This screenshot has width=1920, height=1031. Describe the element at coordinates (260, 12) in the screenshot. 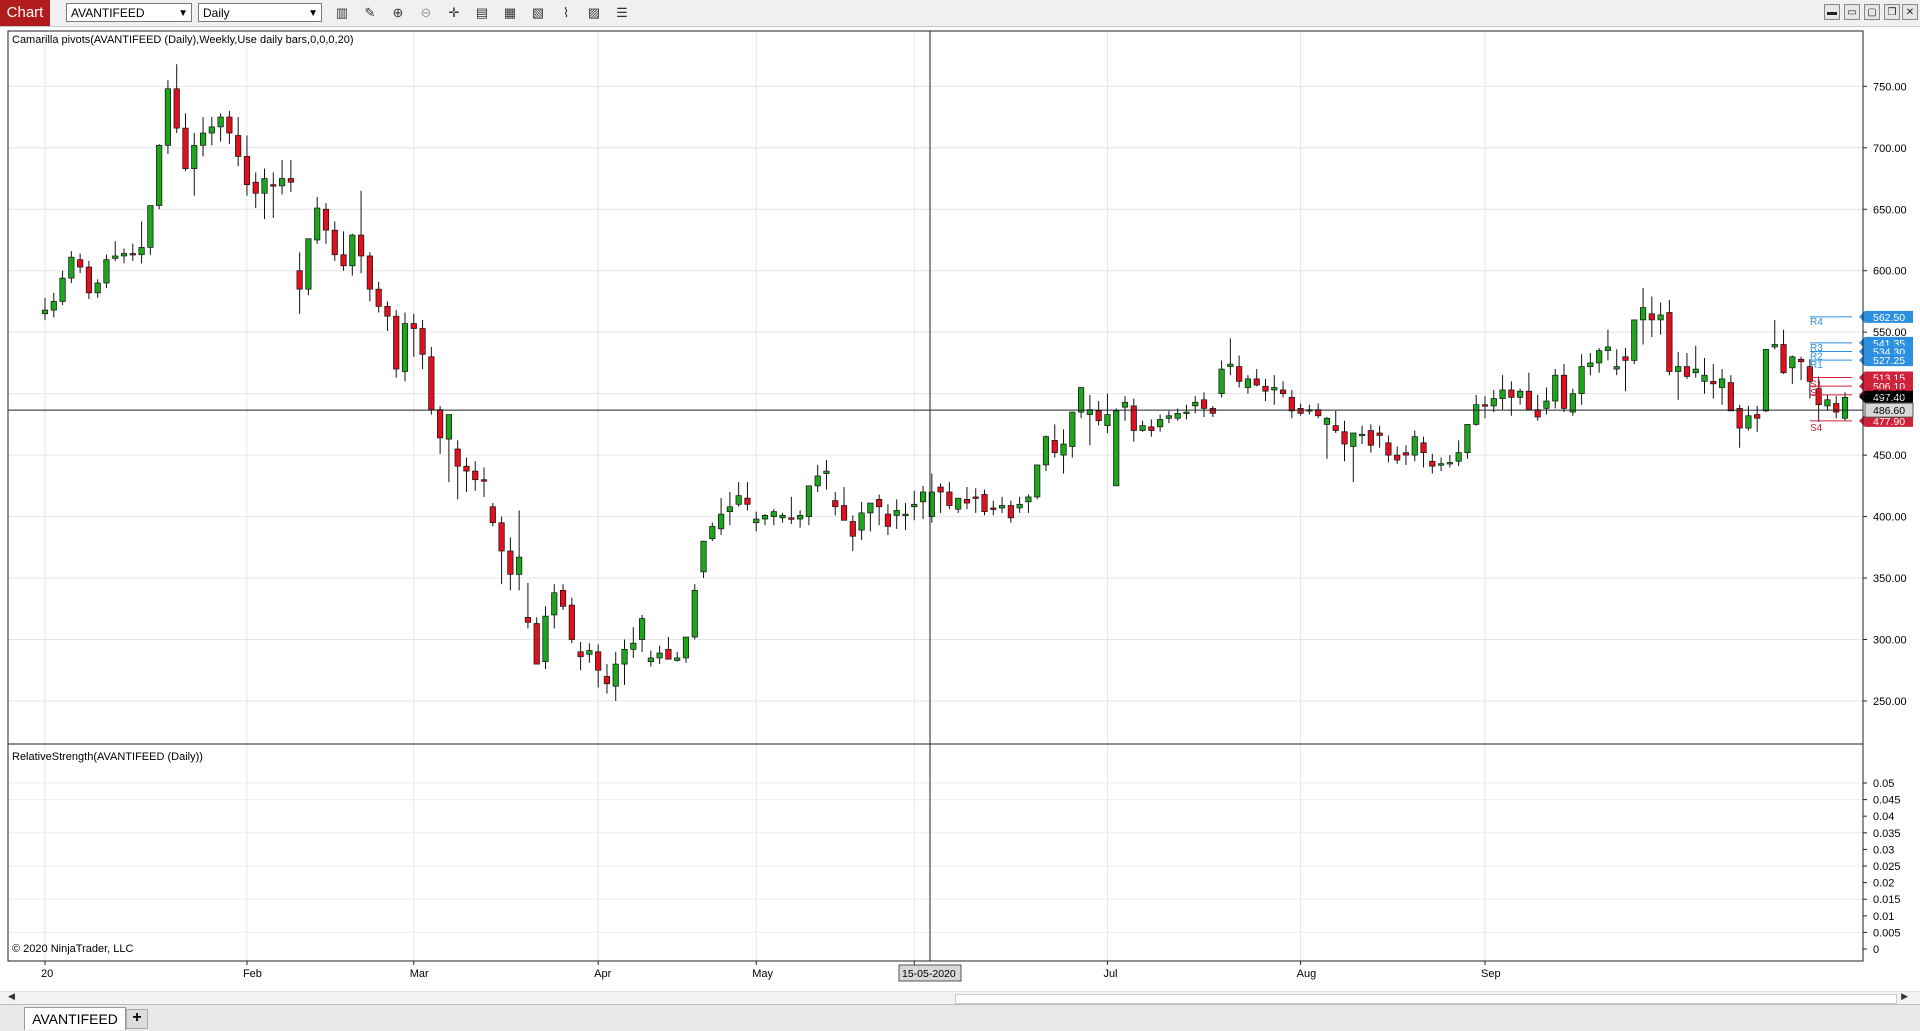

I see `interval-selector: Daily ▼` at that location.